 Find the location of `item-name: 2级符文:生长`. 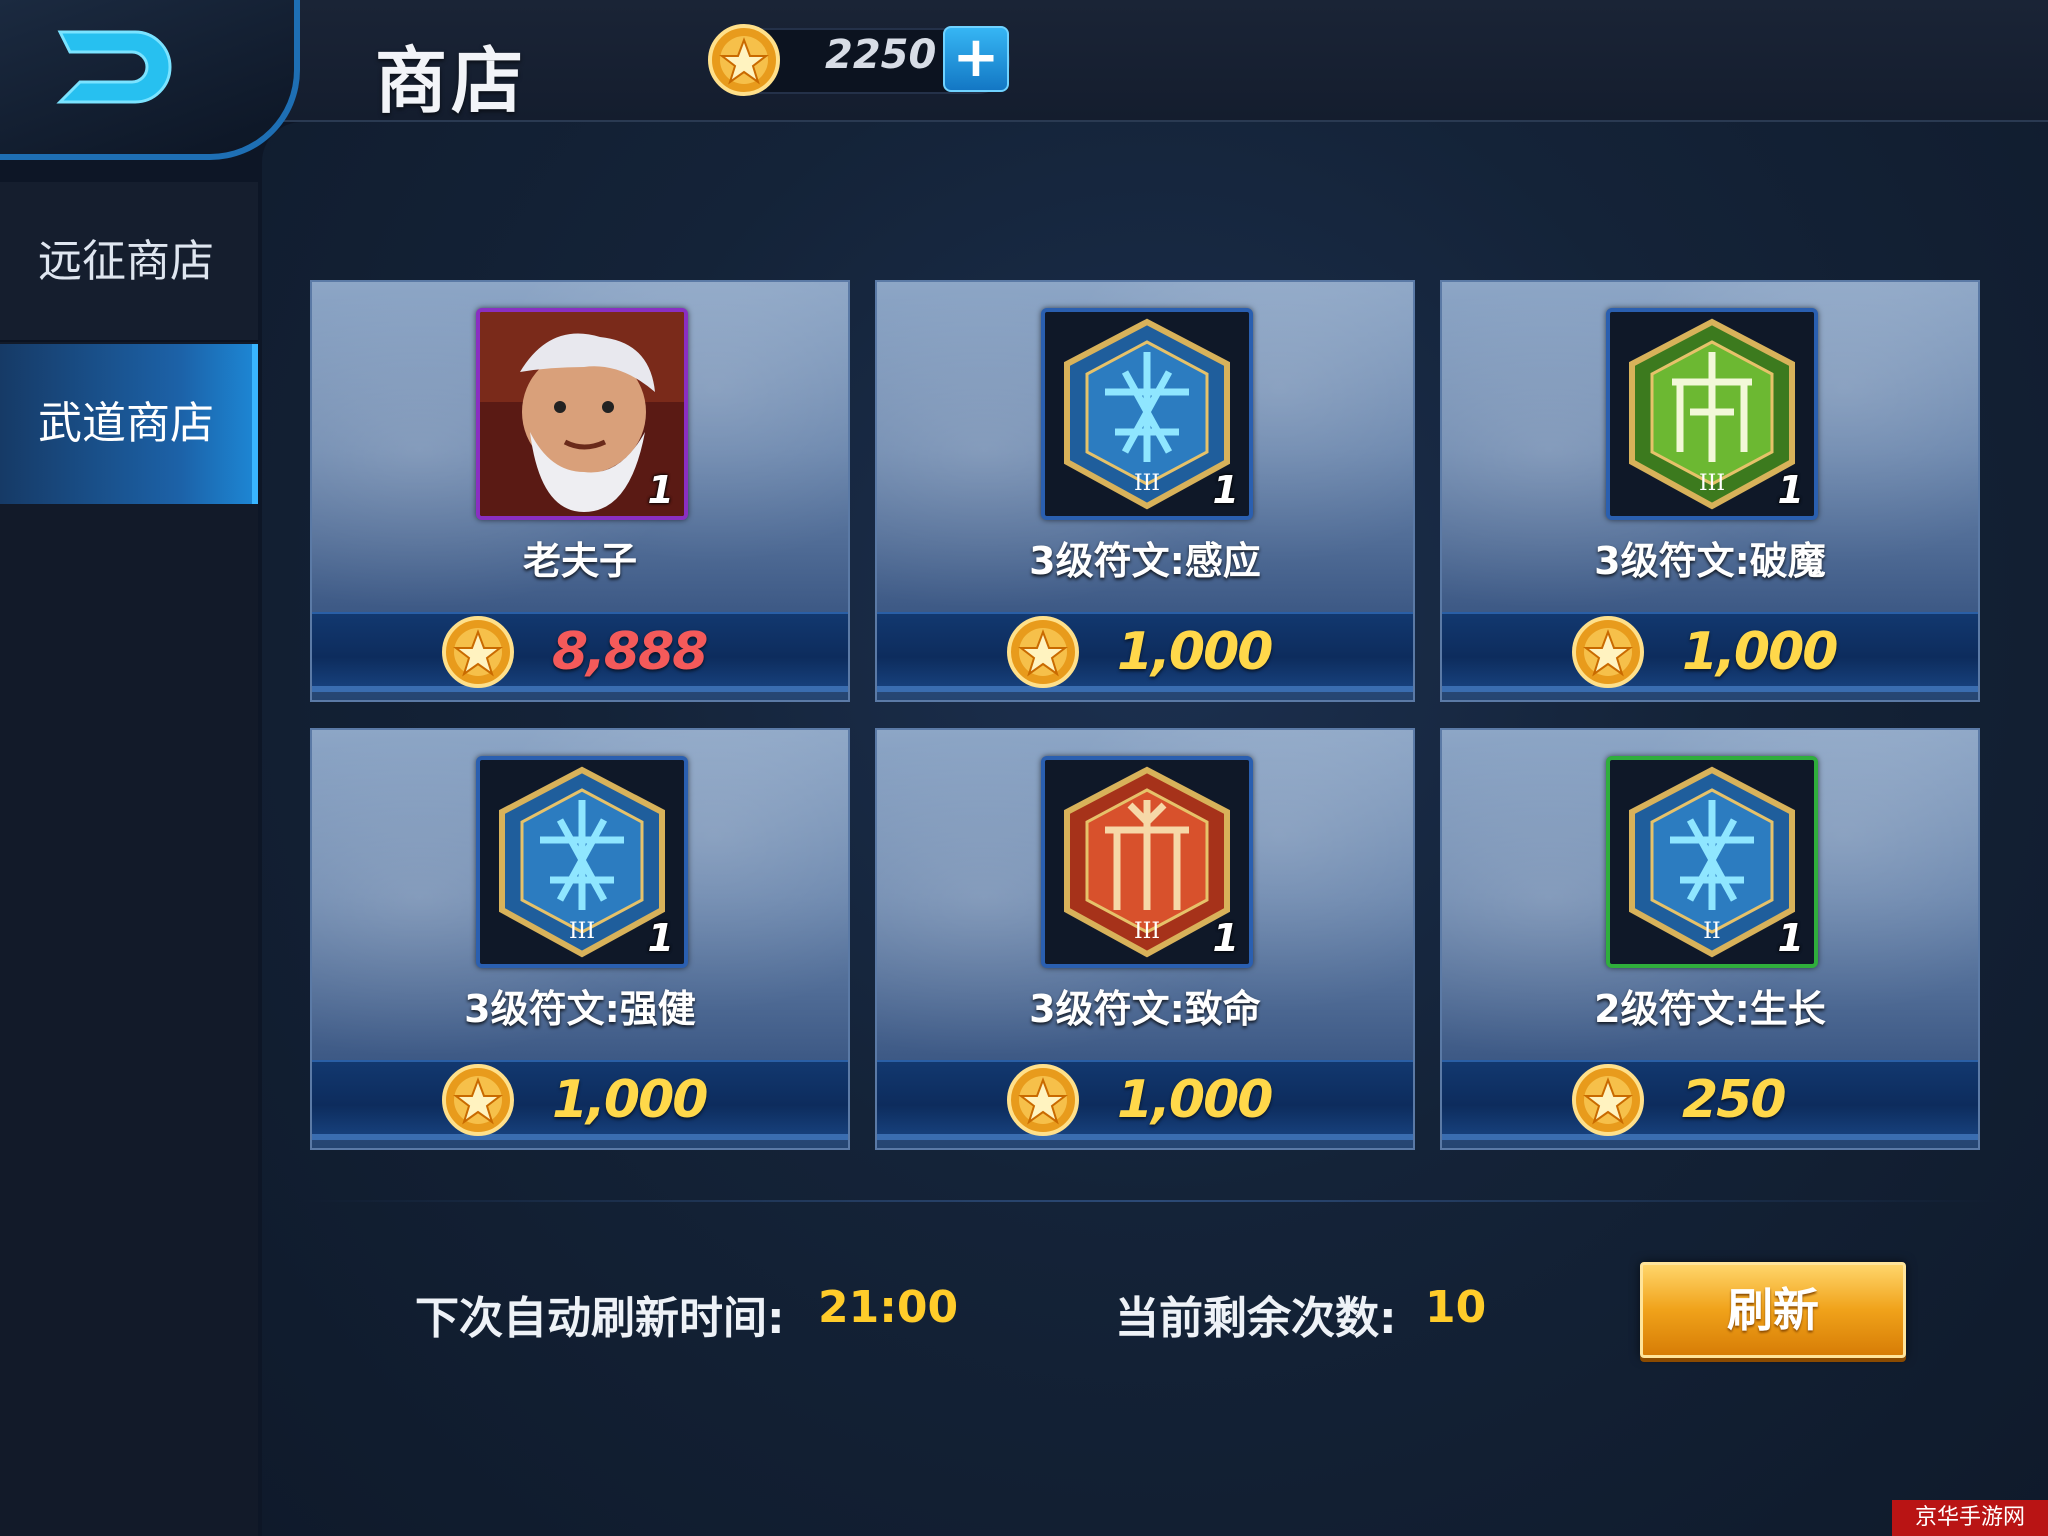

item-name: 2级符文:生长 is located at coordinates (1710, 1009).